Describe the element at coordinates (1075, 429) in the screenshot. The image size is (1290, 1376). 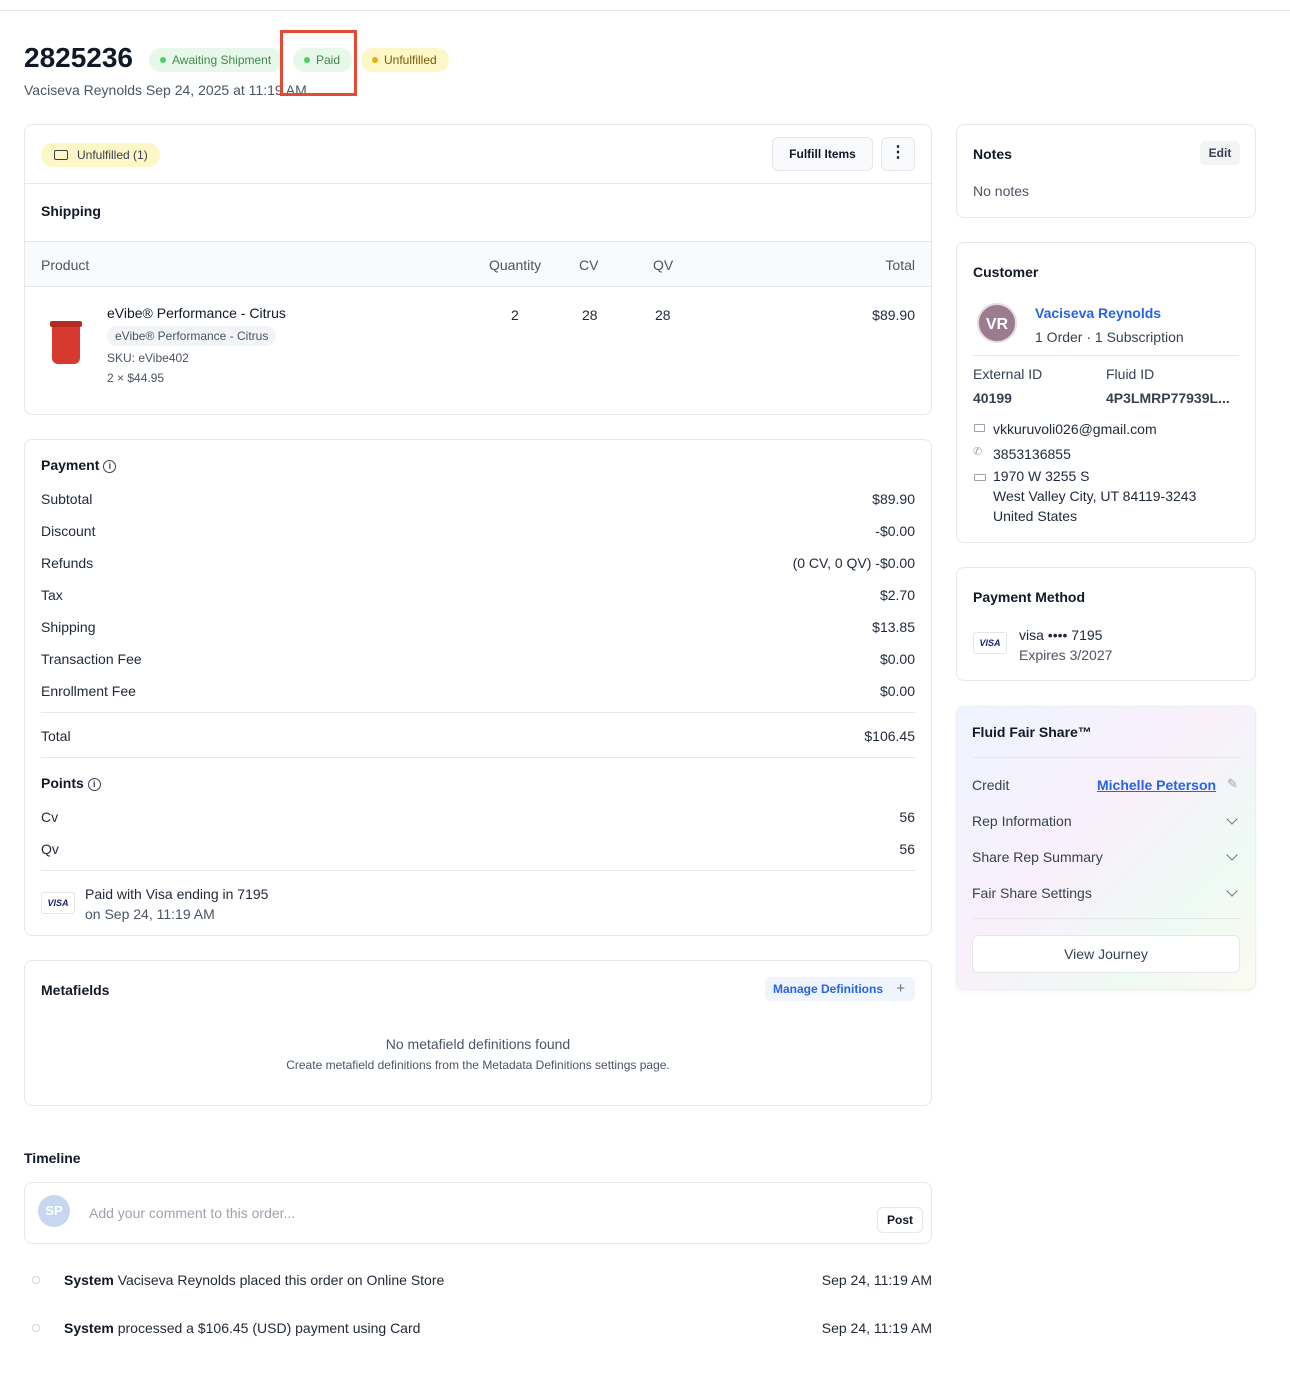
I see `customer-email: vkkuruvoli026@gmail.com` at that location.